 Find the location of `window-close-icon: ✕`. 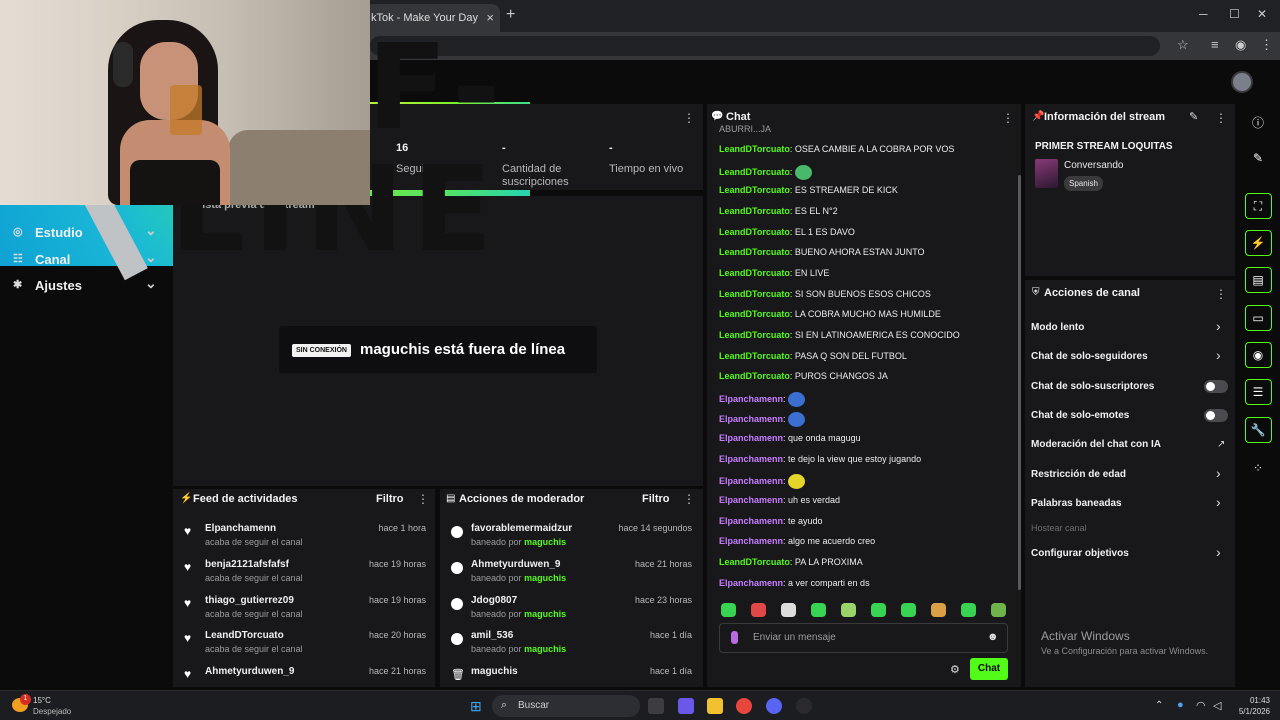

window-close-icon: ✕ is located at coordinates (1262, 14).